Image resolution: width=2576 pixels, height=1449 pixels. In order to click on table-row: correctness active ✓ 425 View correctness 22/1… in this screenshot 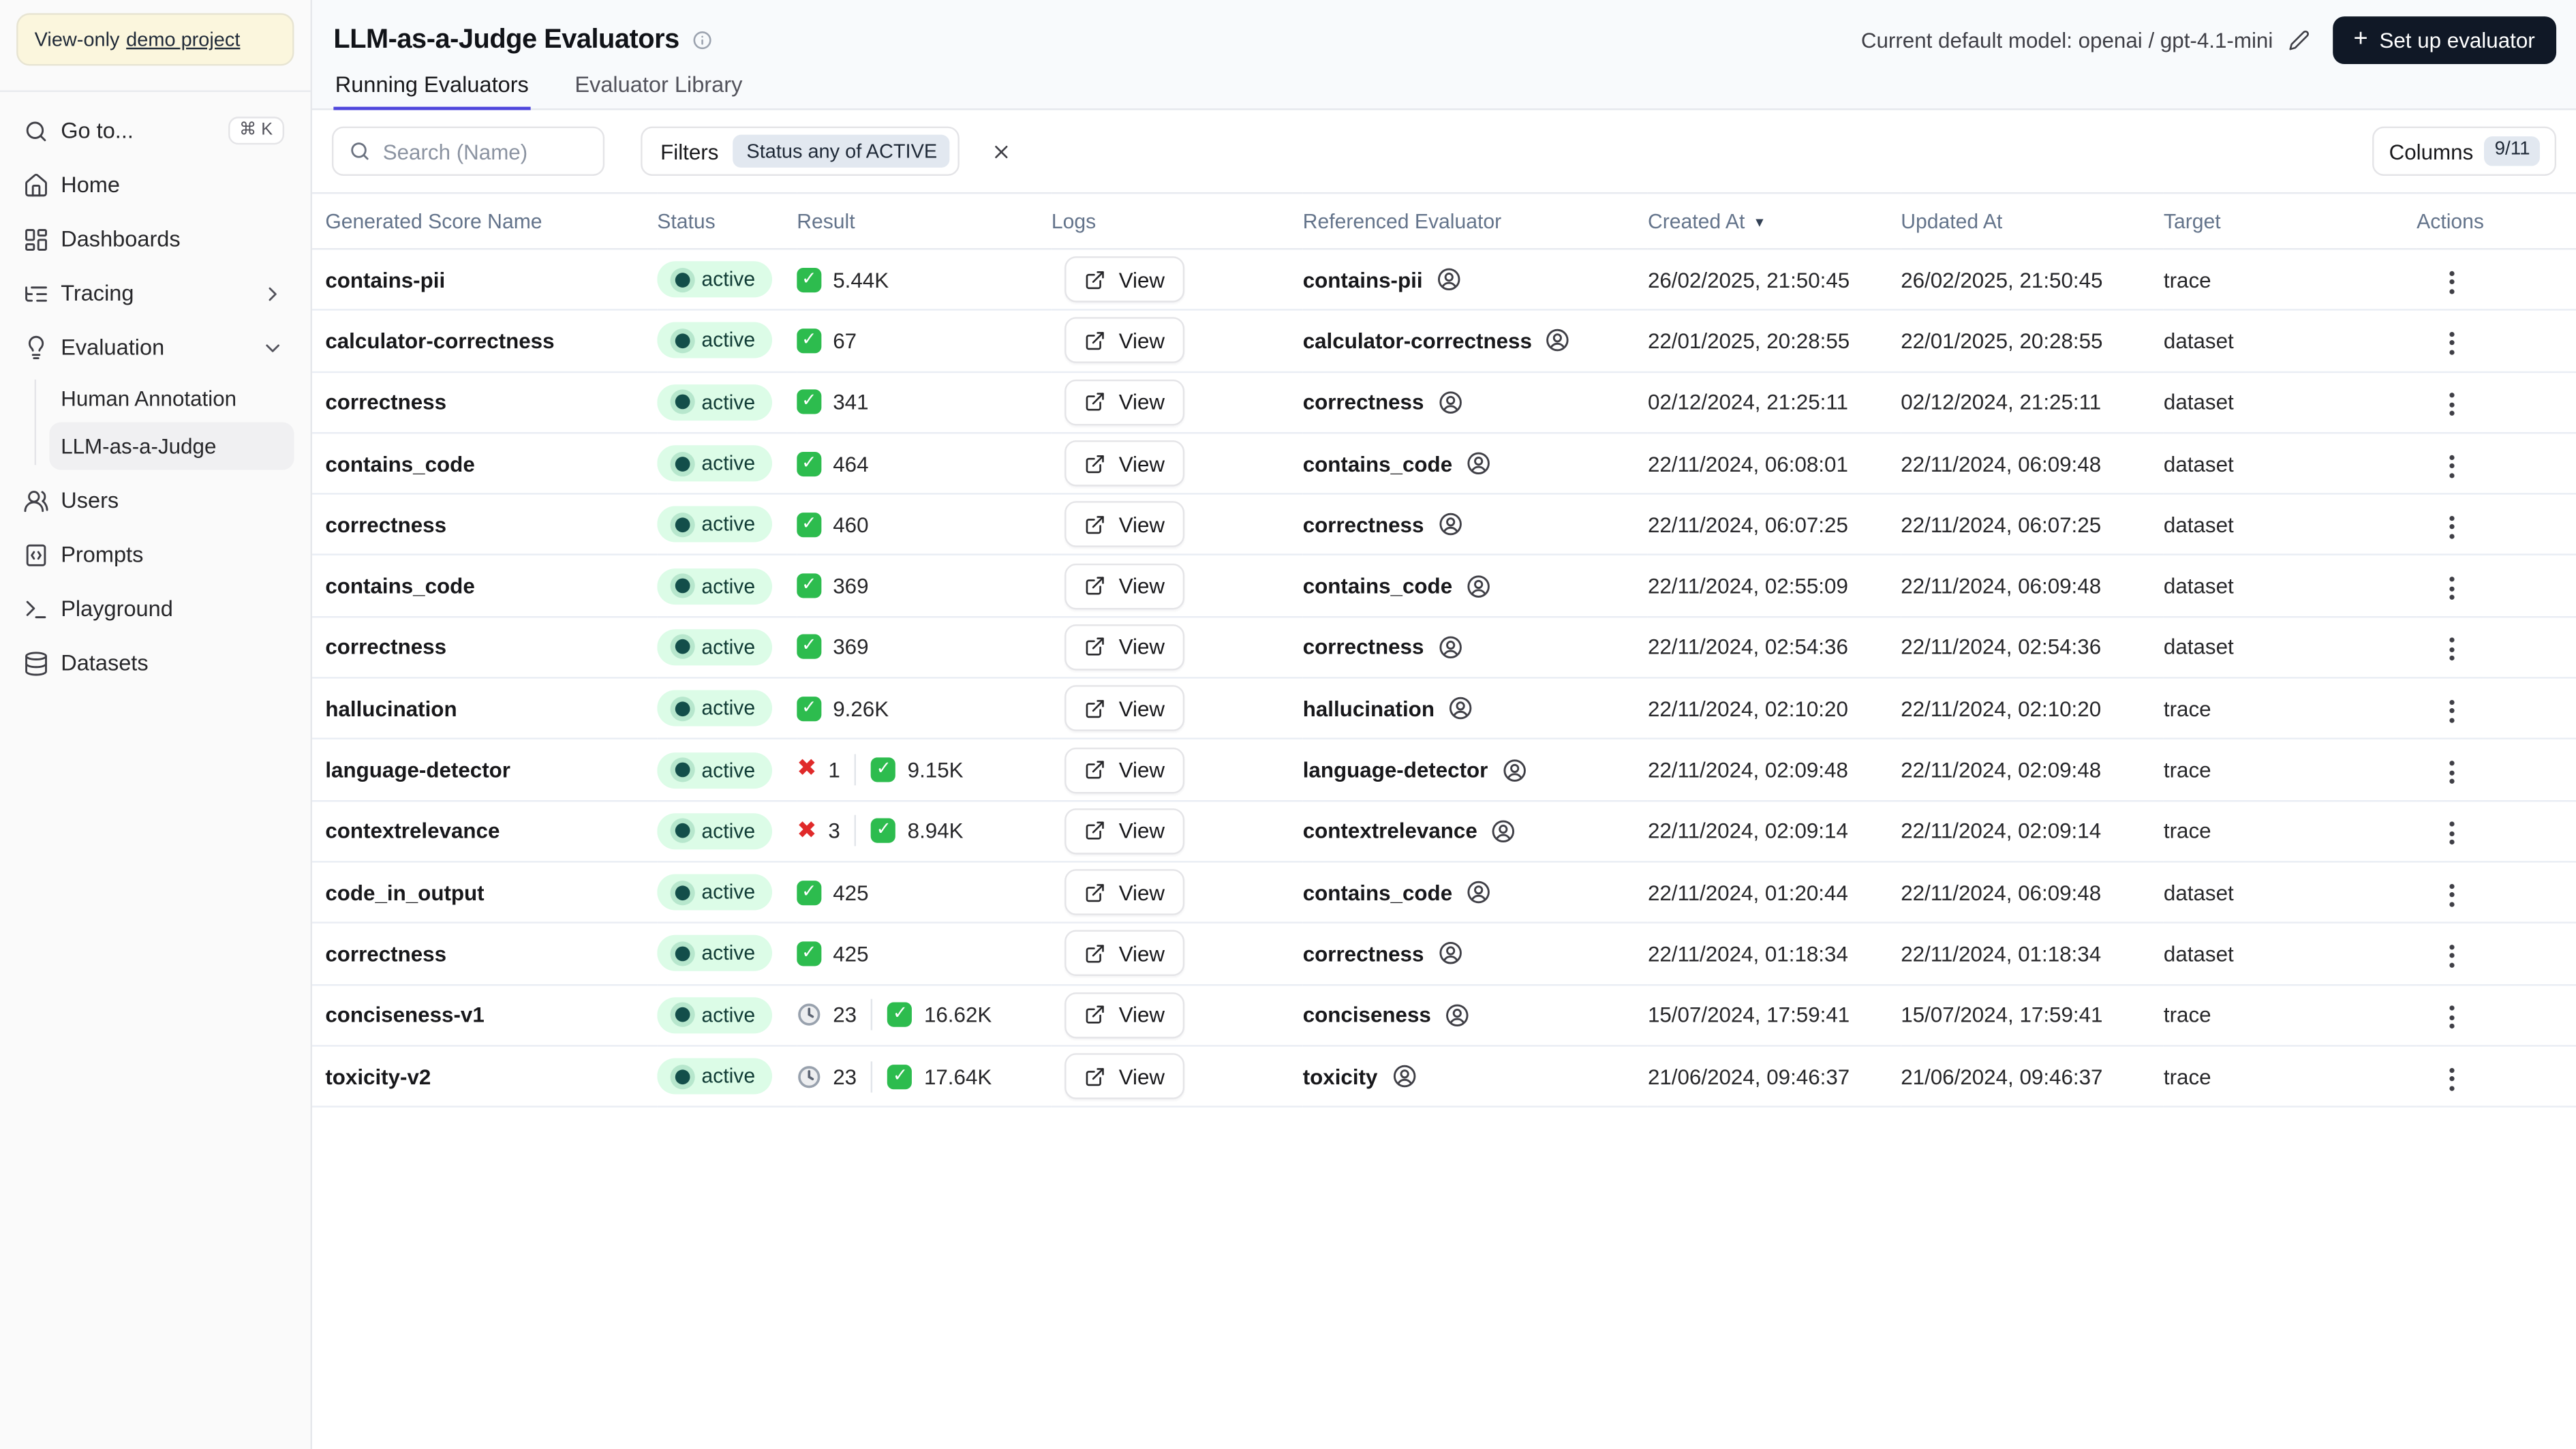, I will do `click(1444, 954)`.